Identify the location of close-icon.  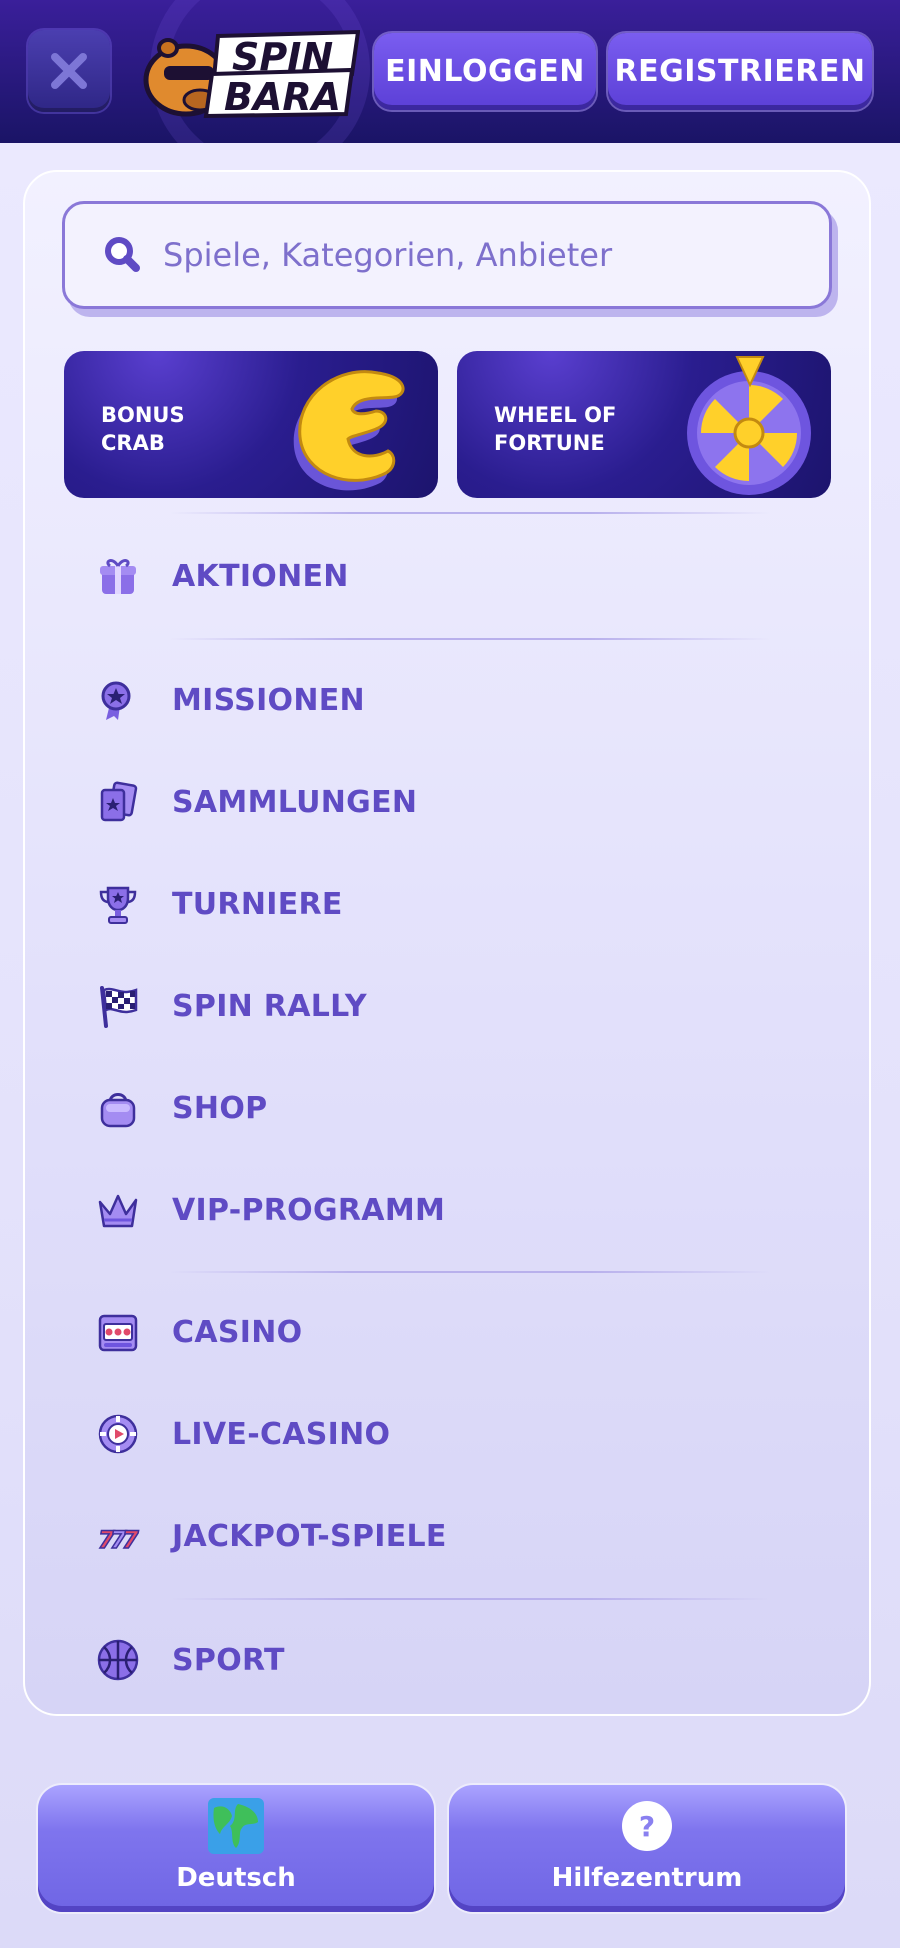
(69, 71).